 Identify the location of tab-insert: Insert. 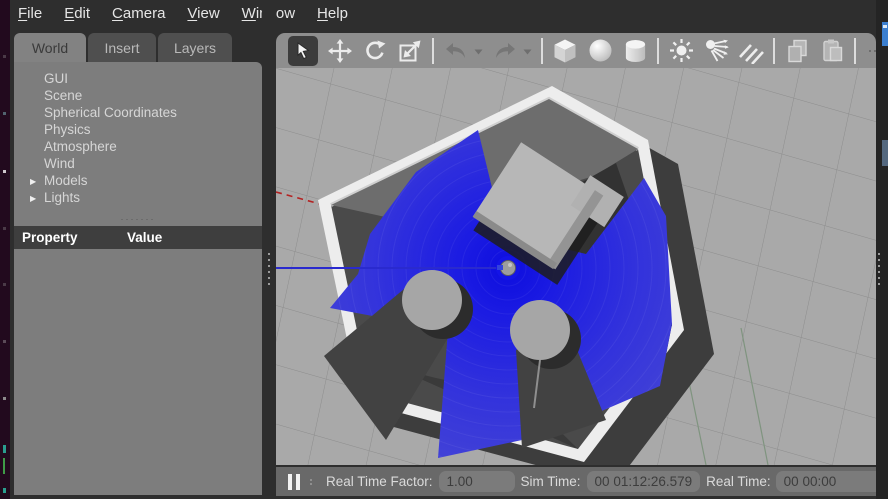
(122, 47).